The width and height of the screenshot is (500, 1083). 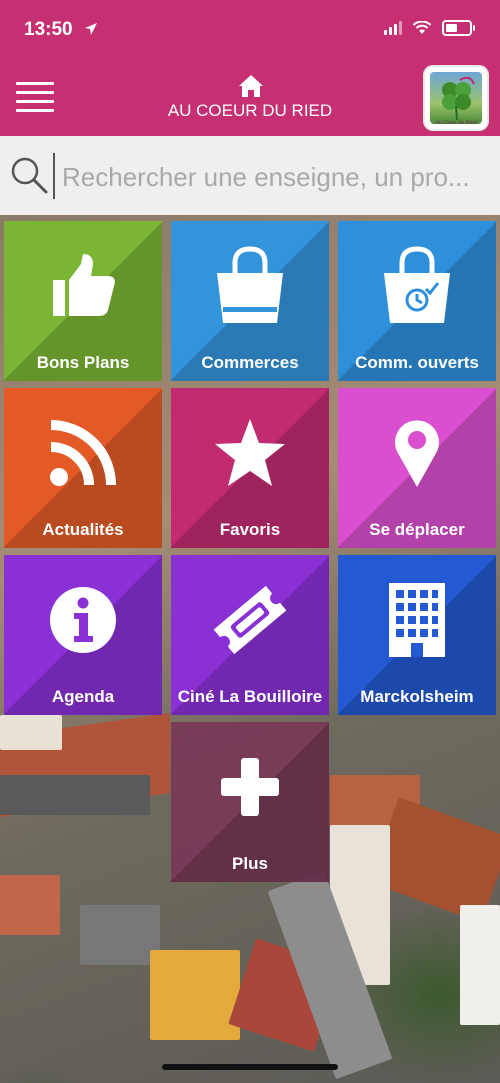 I want to click on wifi-icon, so click(x=422, y=27).